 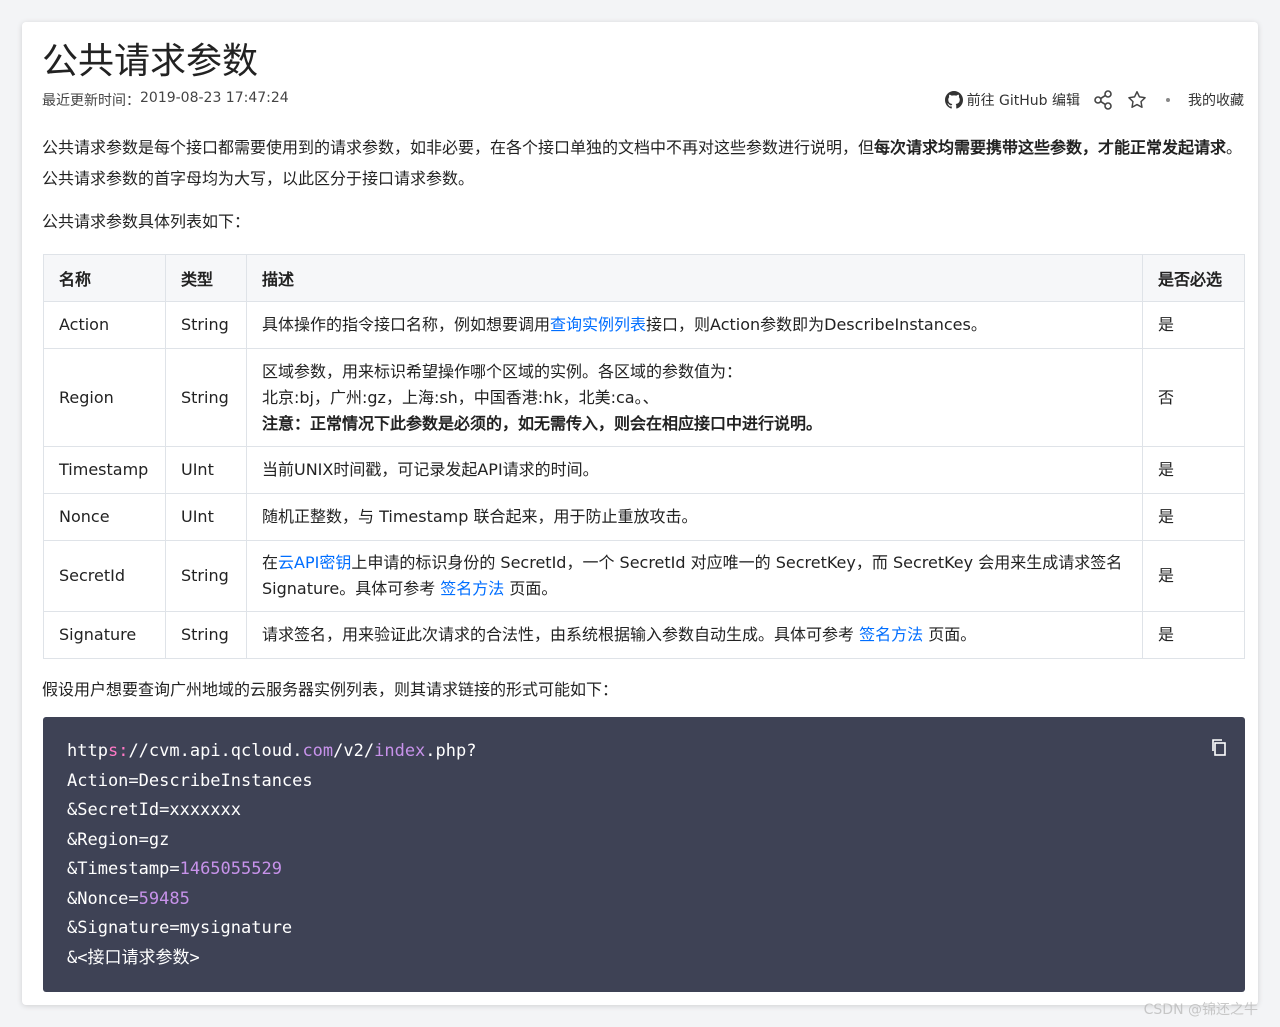 I want to click on share-icon, so click(x=1103, y=100).